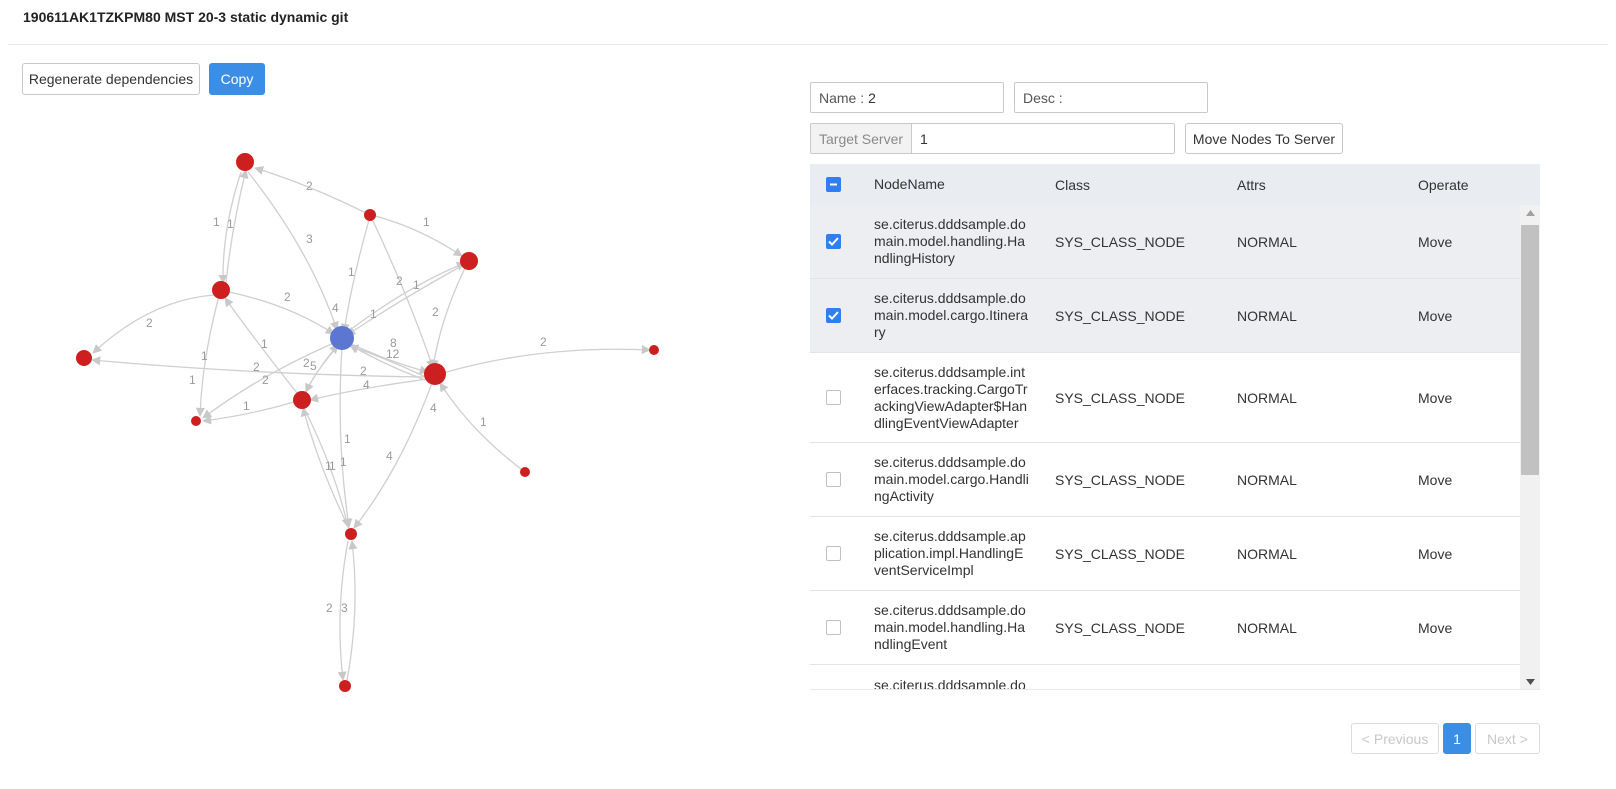 The width and height of the screenshot is (1616, 789). I want to click on select-all-checkbox, so click(833, 184).